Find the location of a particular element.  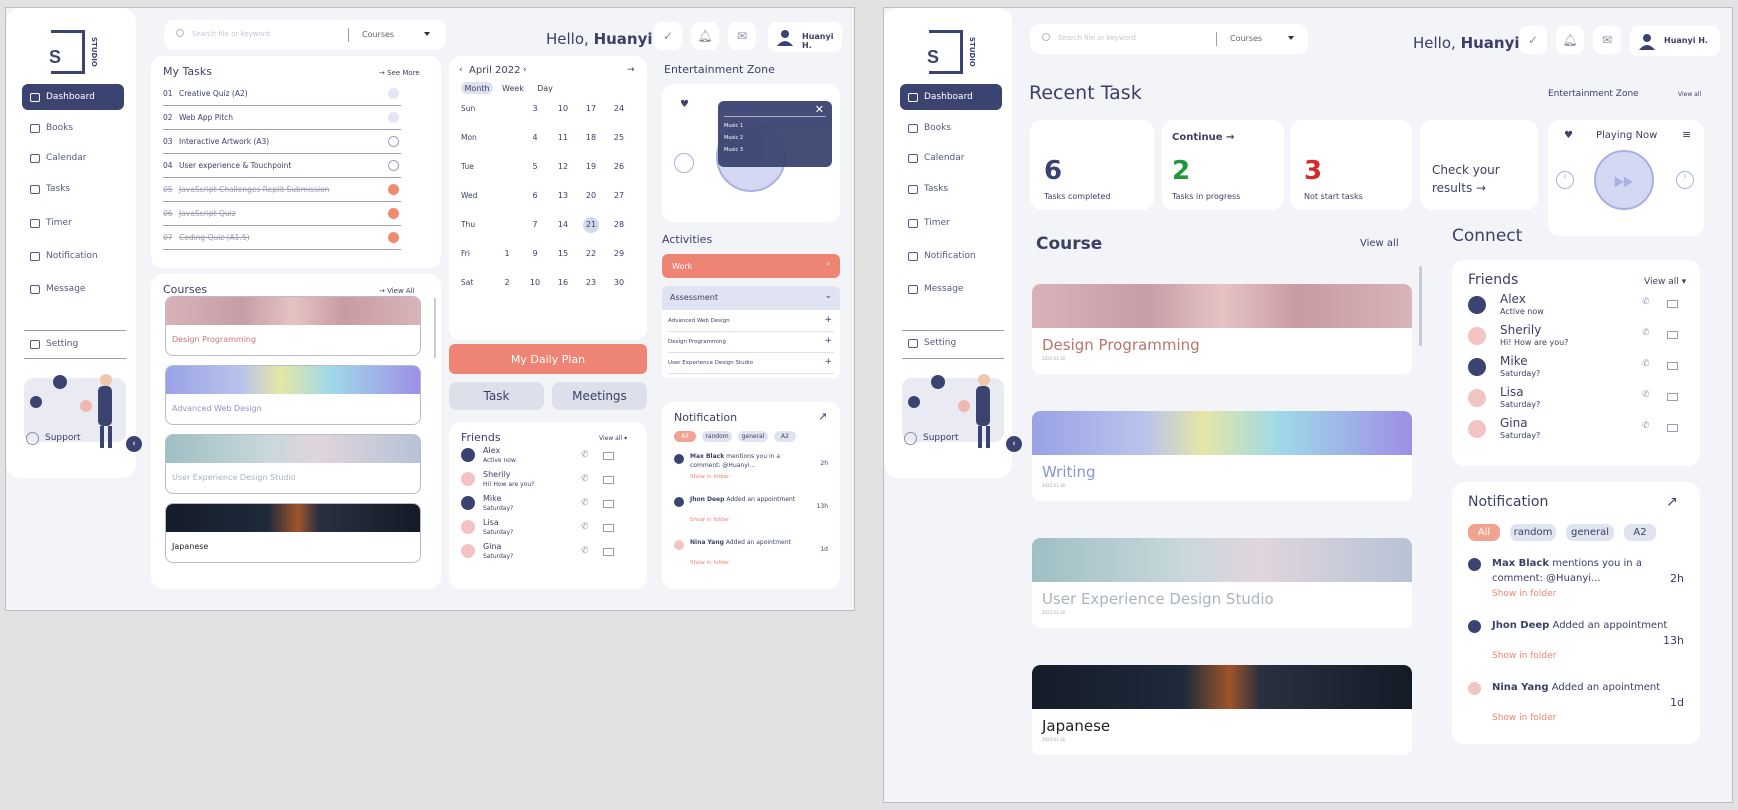

course-card: Japanese 2022.03.18 is located at coordinates (1222, 710).